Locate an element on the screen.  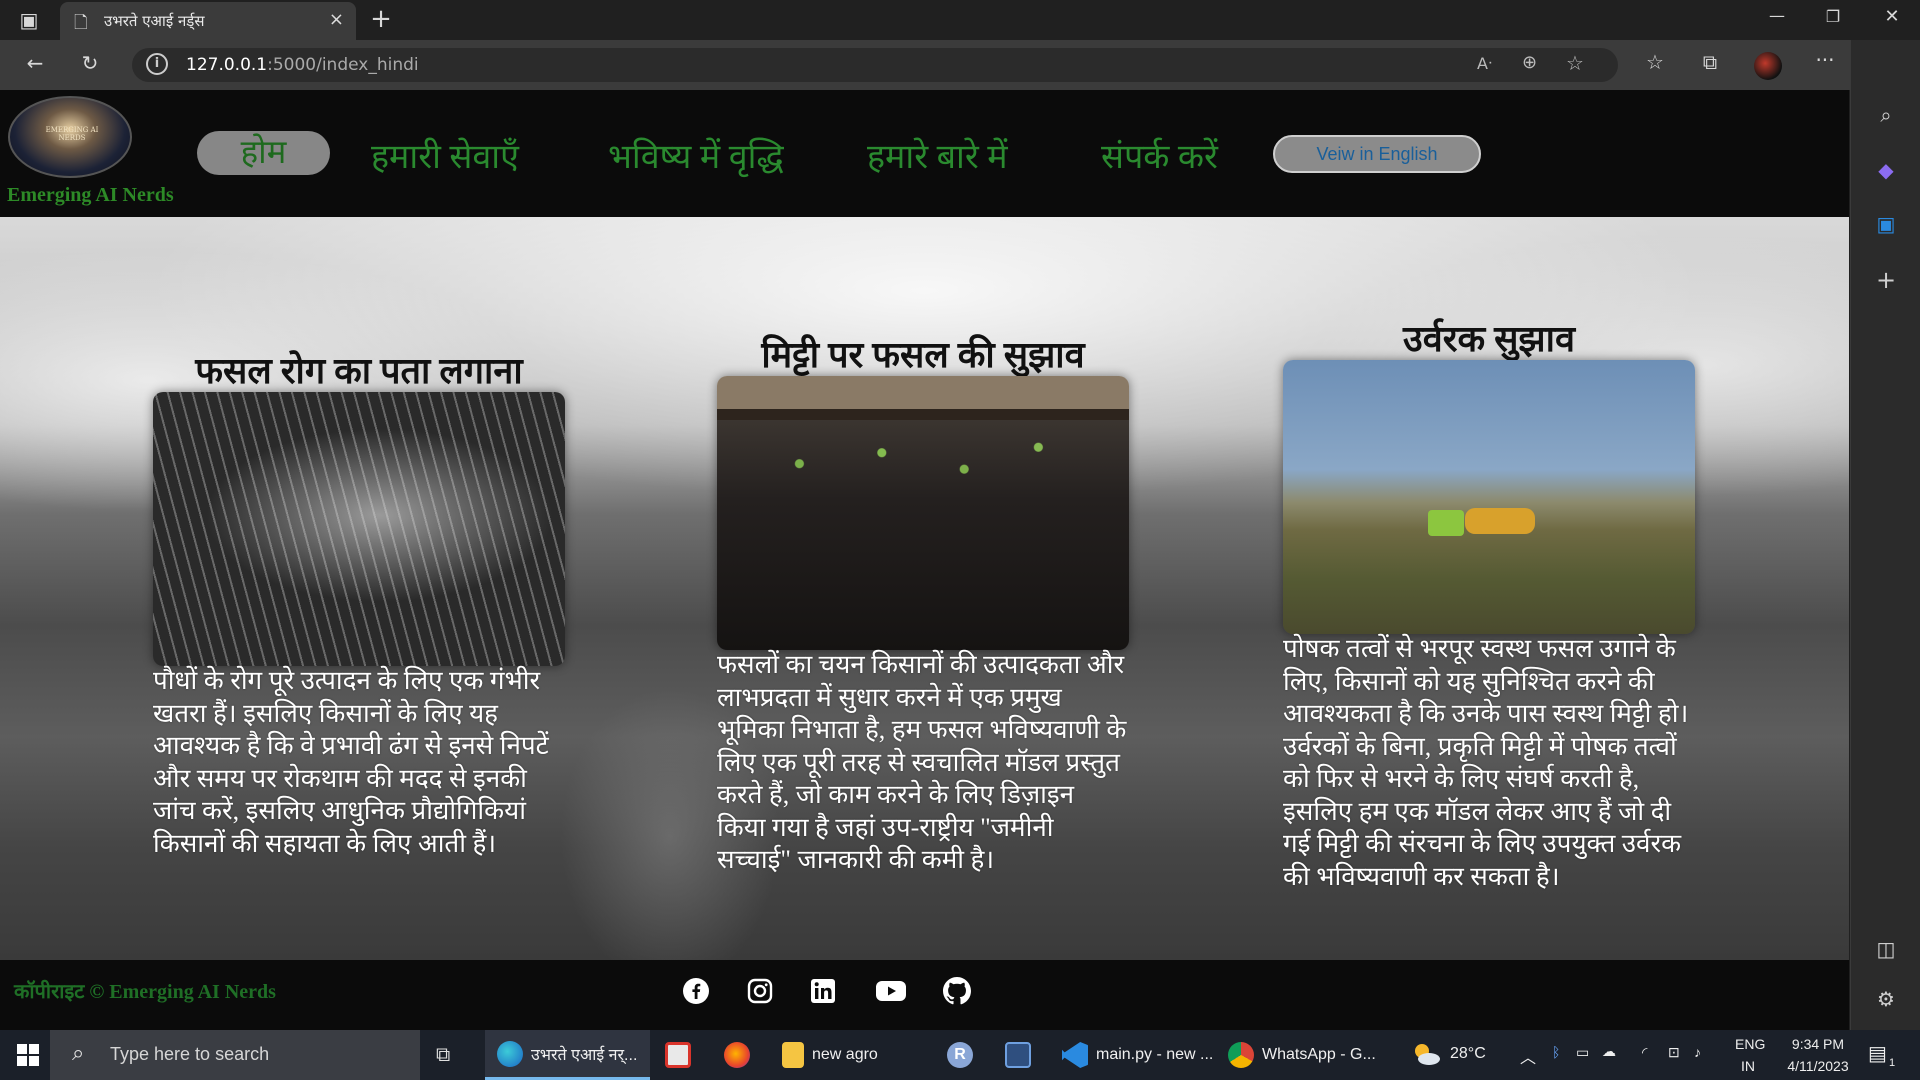
task-view-icon: ⧉ is located at coordinates (443, 1054).